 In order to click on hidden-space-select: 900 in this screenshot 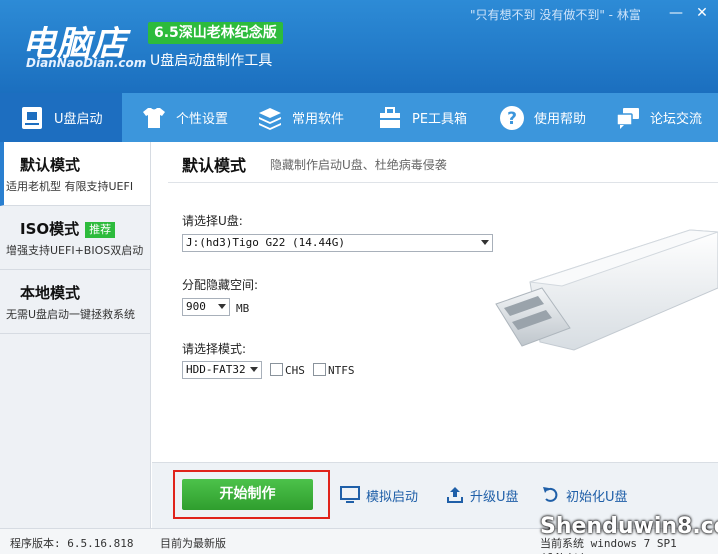, I will do `click(206, 307)`.